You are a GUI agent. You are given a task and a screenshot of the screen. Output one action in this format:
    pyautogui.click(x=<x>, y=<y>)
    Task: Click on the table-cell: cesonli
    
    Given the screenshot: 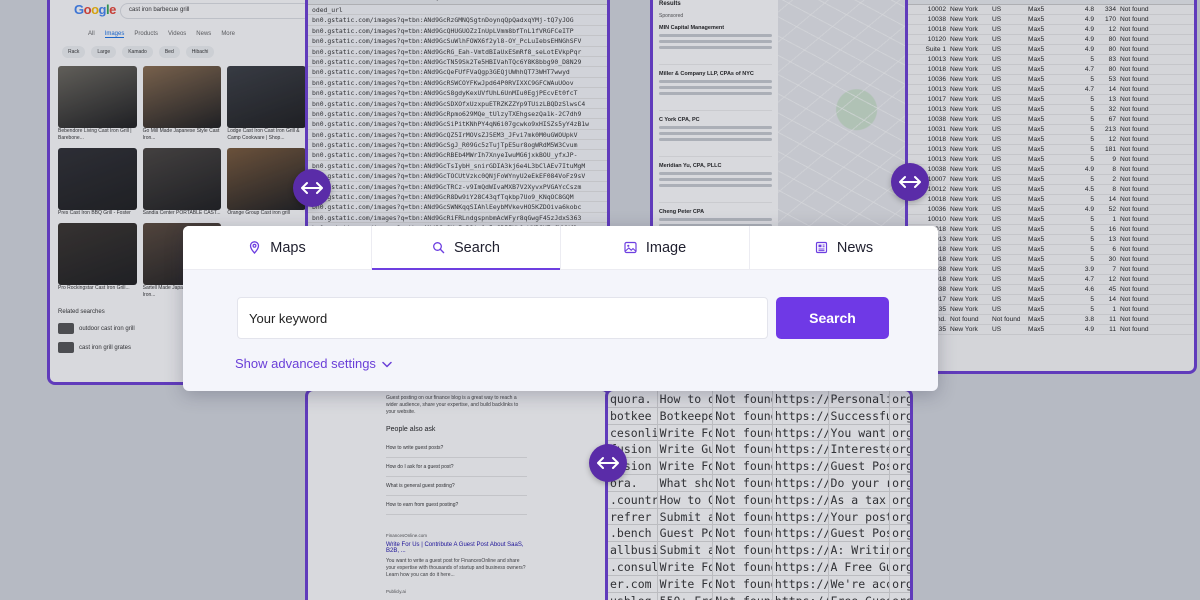 What is the action you would take?
    pyautogui.click(x=634, y=432)
    